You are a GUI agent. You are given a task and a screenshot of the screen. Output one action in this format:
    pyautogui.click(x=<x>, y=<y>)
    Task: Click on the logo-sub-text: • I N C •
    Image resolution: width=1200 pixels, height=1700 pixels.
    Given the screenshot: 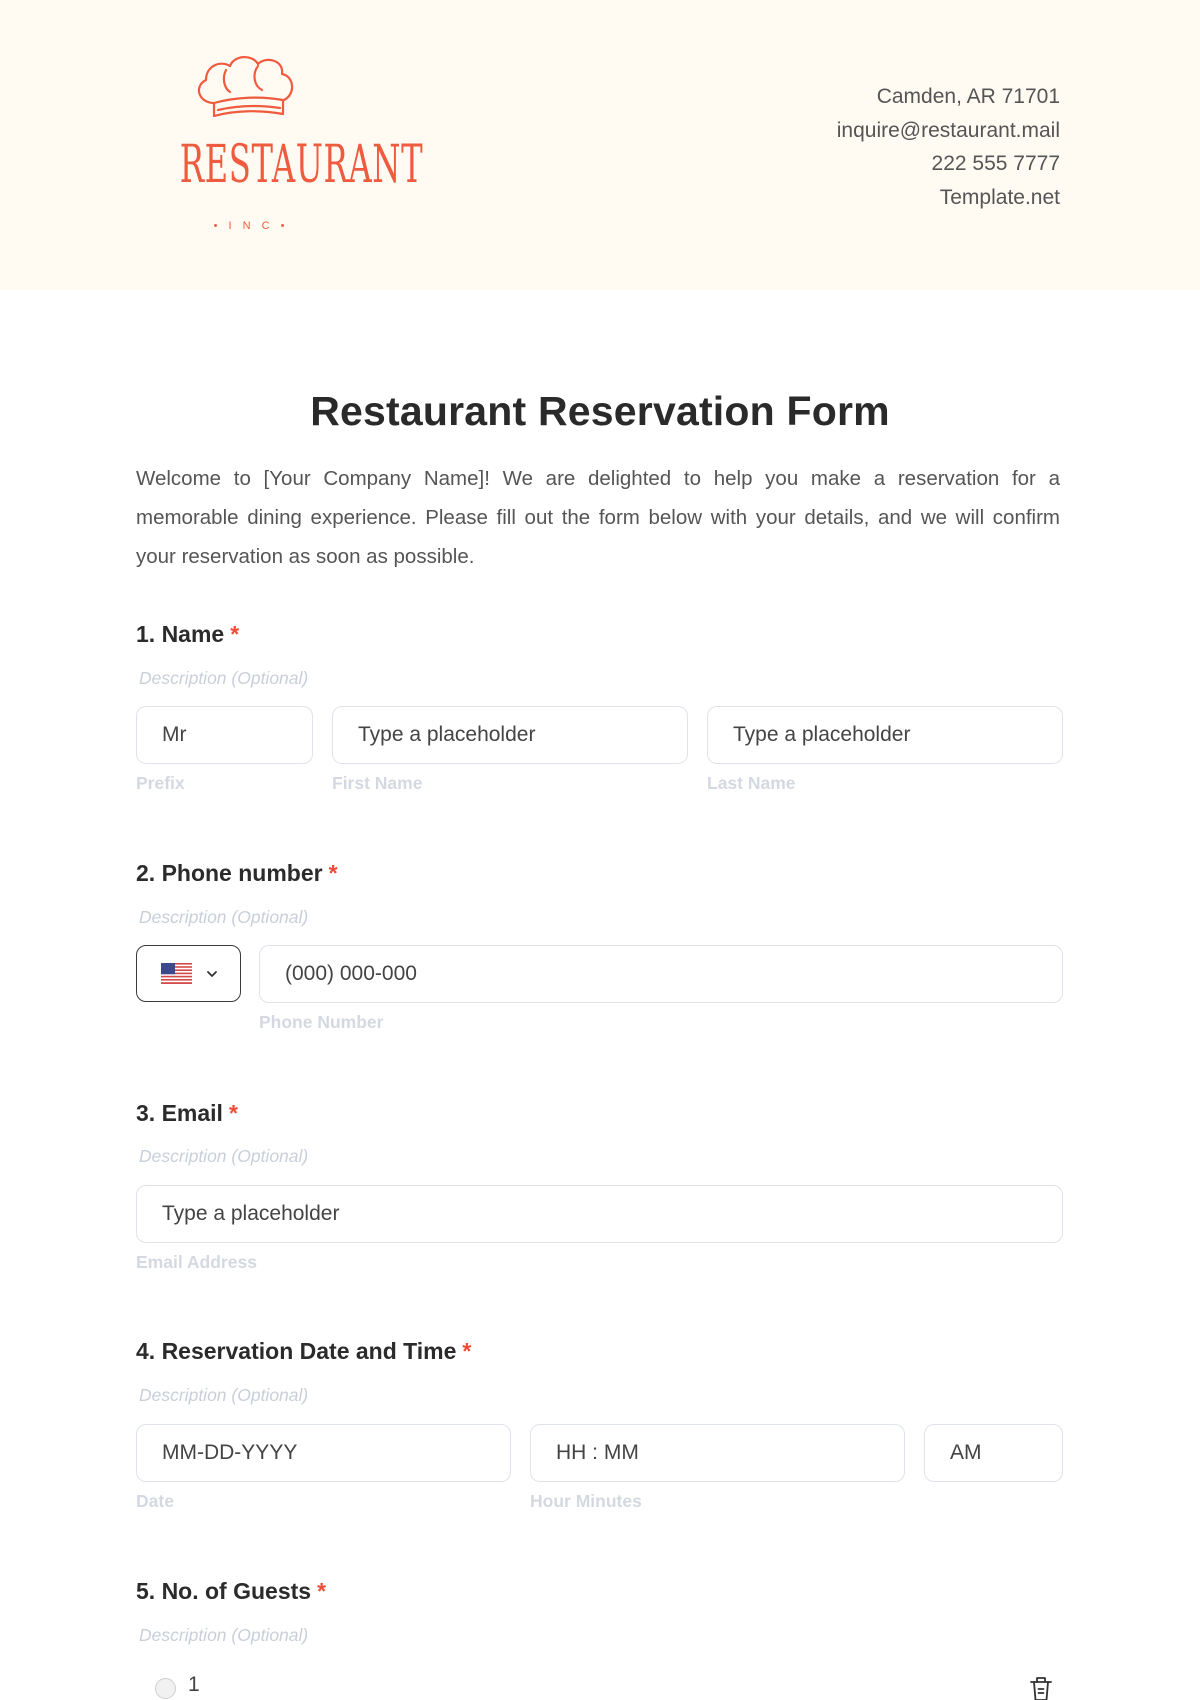 What is the action you would take?
    pyautogui.click(x=251, y=226)
    